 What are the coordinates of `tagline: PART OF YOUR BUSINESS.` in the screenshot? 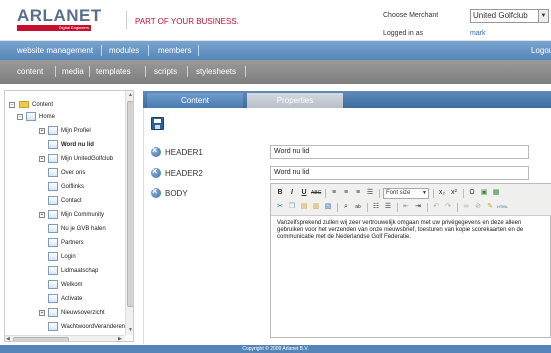 It's located at (187, 21).